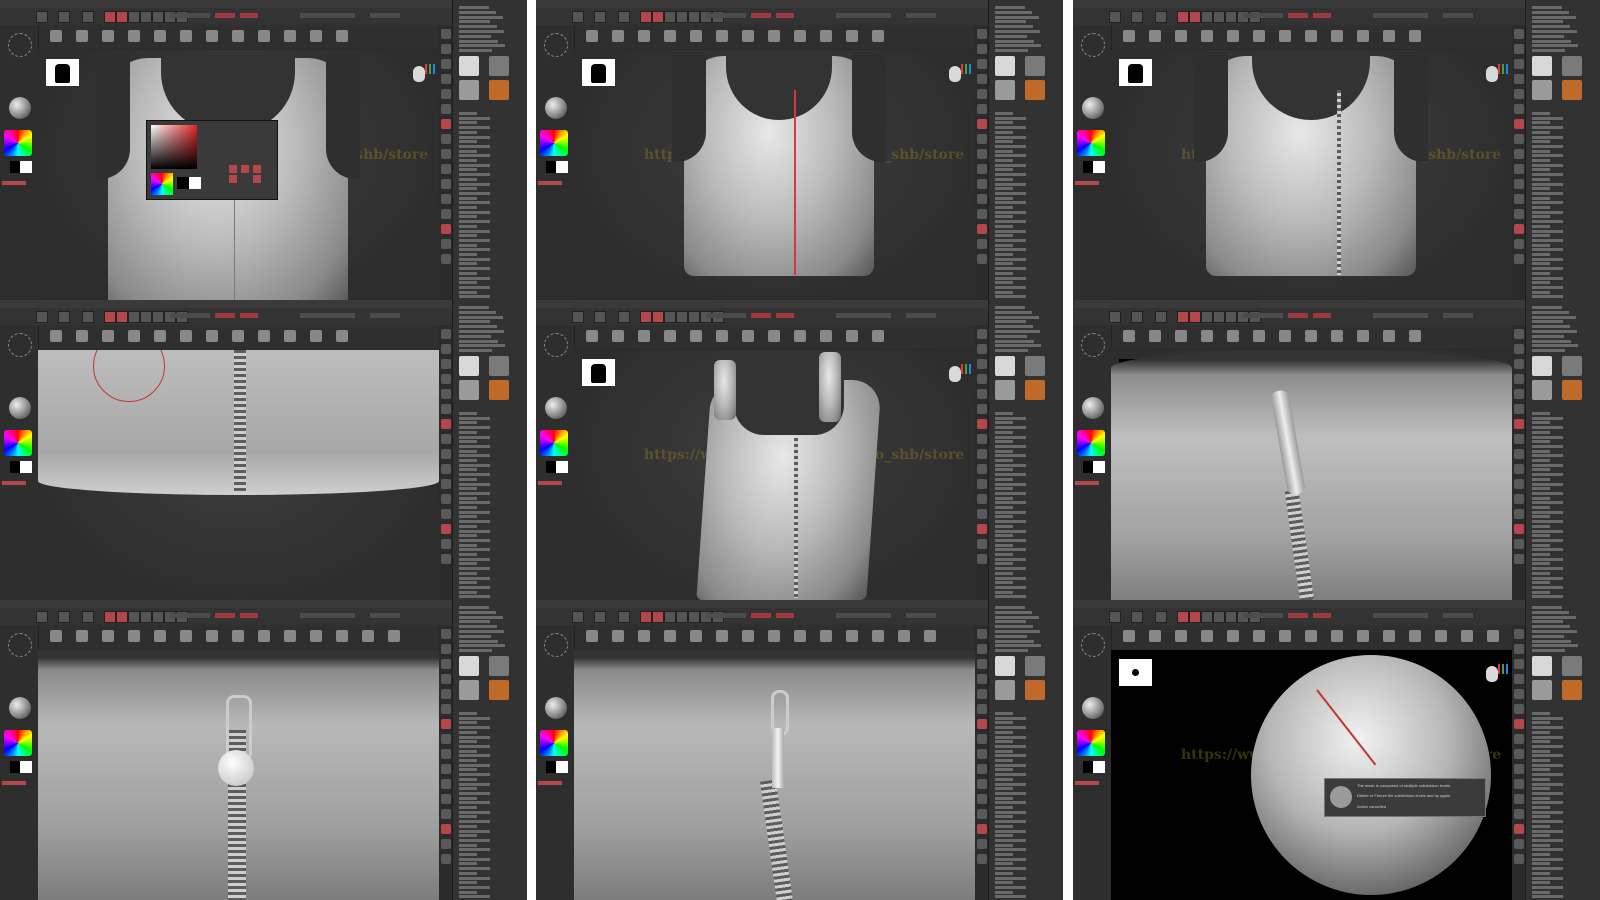  What do you see at coordinates (1503, 68) in the screenshot?
I see `gizmo-icon` at bounding box center [1503, 68].